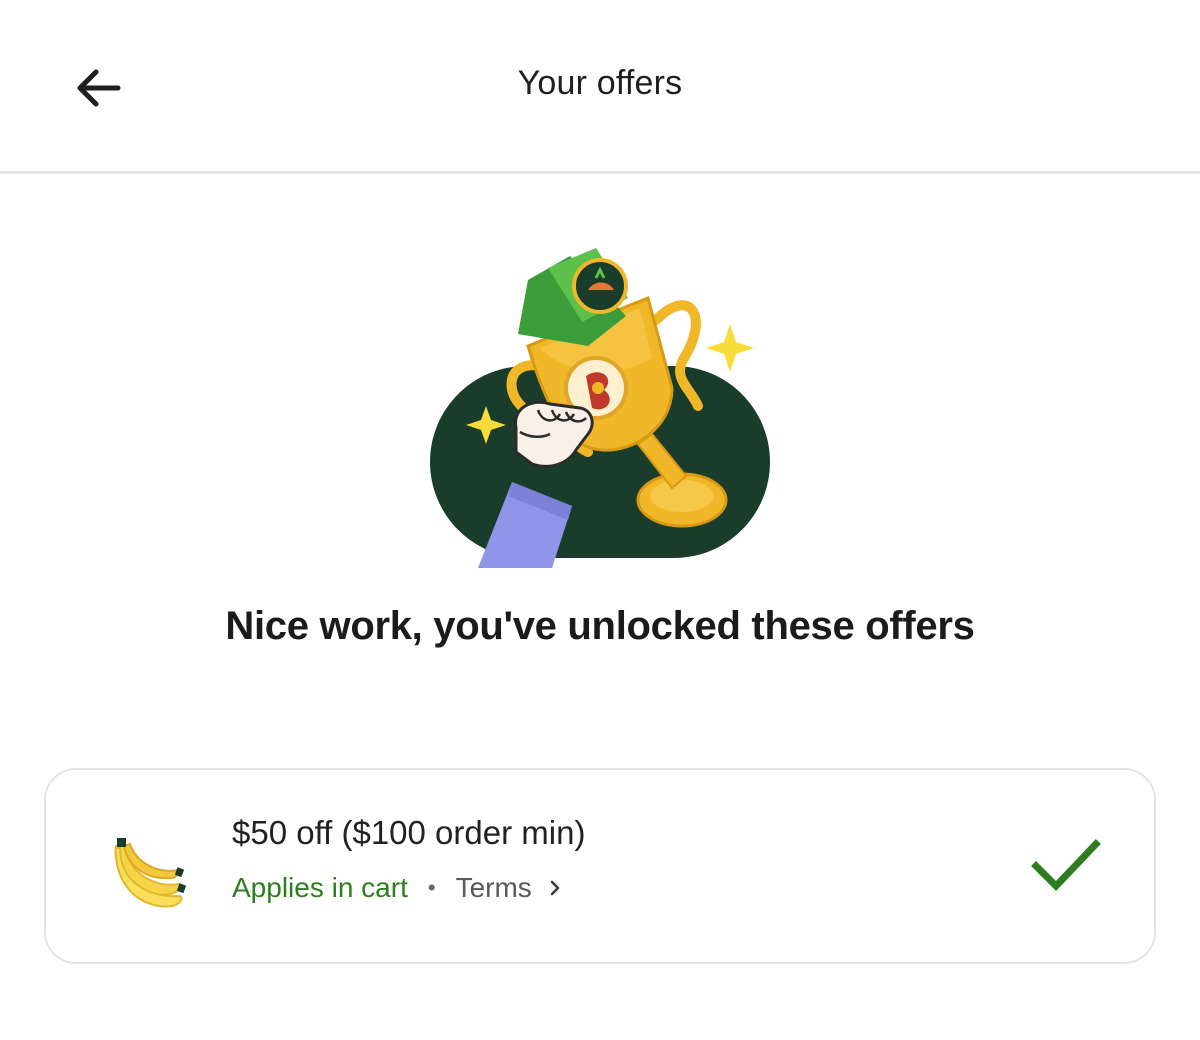 This screenshot has height=1040, width=1200. Describe the element at coordinates (555, 888) in the screenshot. I see `chevron-right-icon` at that location.